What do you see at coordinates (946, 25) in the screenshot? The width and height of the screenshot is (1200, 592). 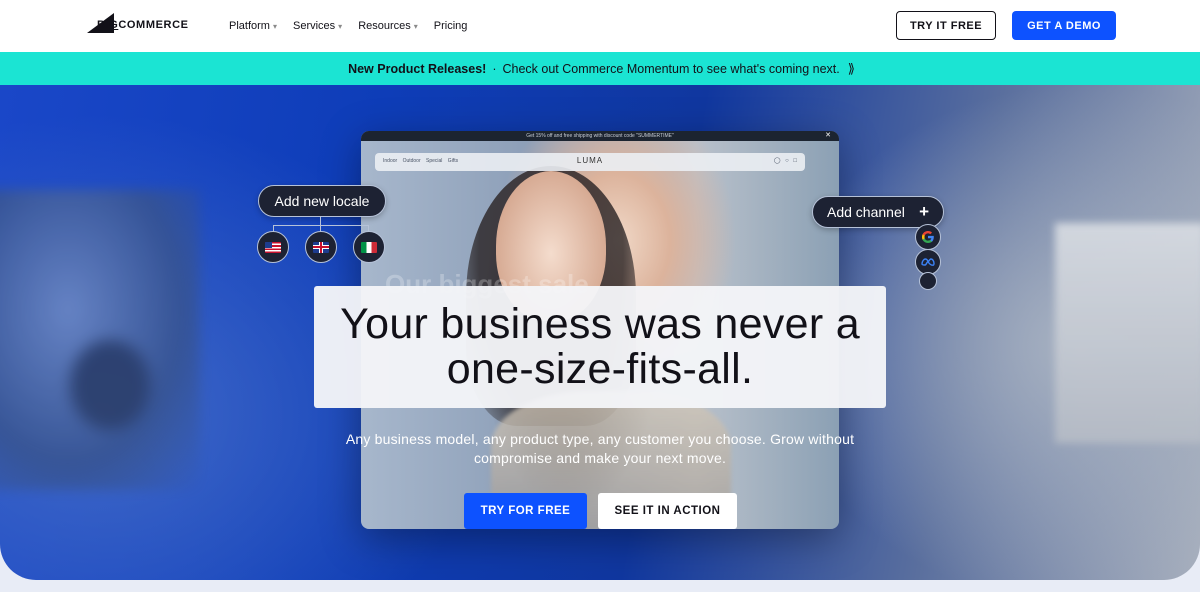 I see `try-it-free-button: TRY IT FREE` at bounding box center [946, 25].